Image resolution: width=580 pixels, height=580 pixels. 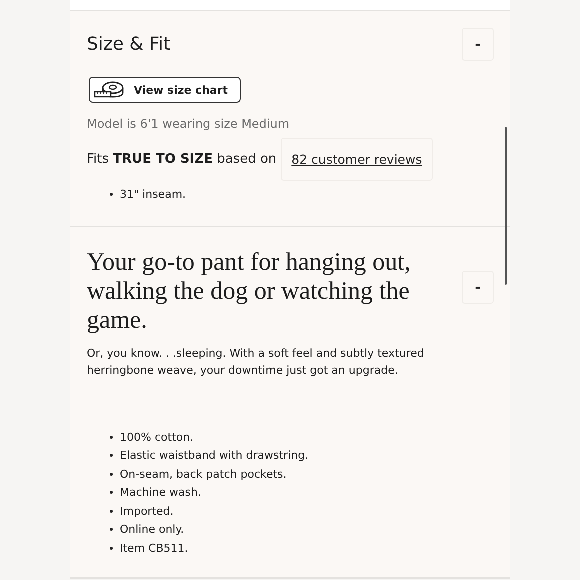 I want to click on feature-item: Item CB511., so click(x=154, y=548).